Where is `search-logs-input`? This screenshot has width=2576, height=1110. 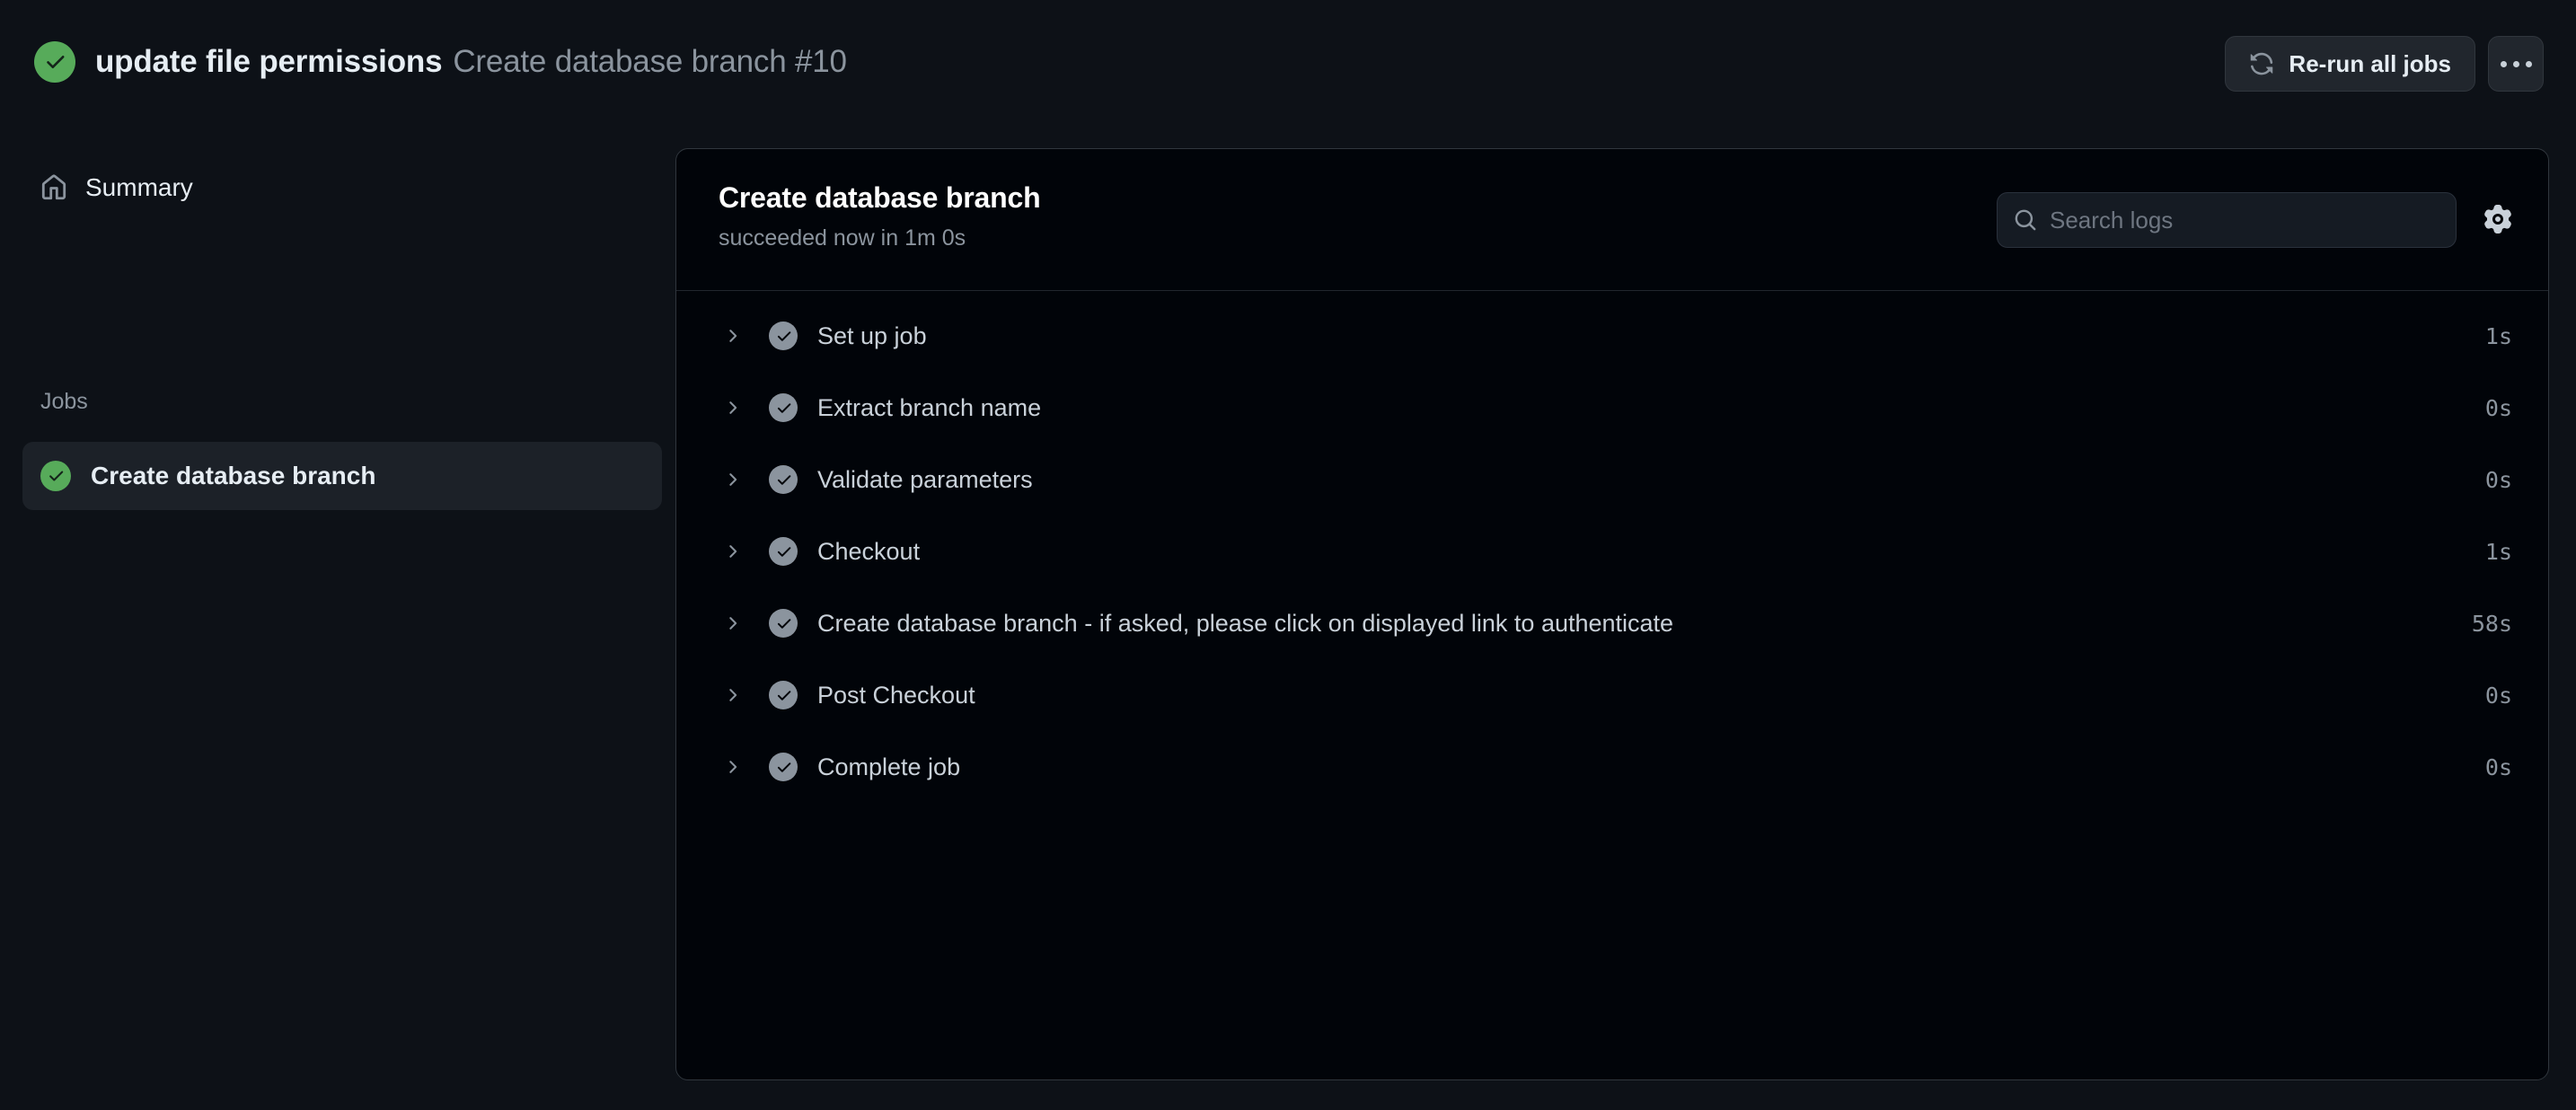 search-logs-input is located at coordinates (2244, 220).